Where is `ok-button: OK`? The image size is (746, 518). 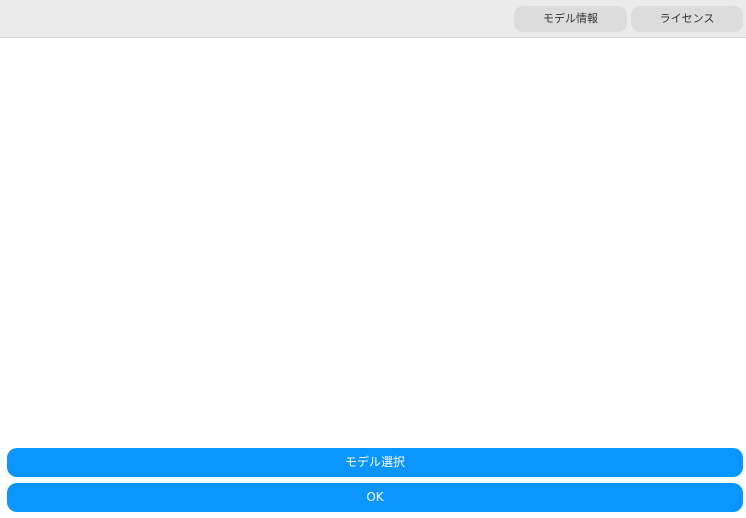
ok-button: OK is located at coordinates (375, 497).